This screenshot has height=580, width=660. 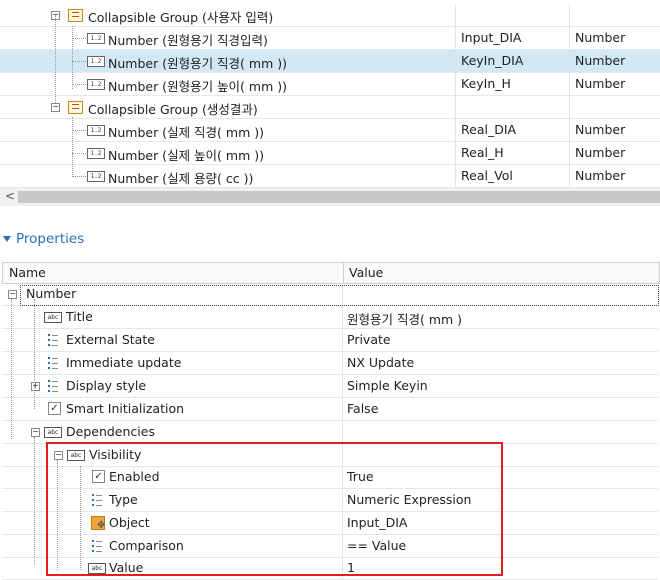 What do you see at coordinates (330, 107) in the screenshot?
I see `tree-row-group-result: − Collapsible Group (생성결과)` at bounding box center [330, 107].